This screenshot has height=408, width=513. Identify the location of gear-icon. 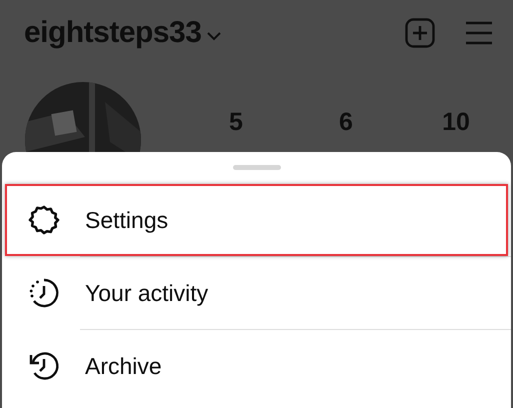
(44, 220).